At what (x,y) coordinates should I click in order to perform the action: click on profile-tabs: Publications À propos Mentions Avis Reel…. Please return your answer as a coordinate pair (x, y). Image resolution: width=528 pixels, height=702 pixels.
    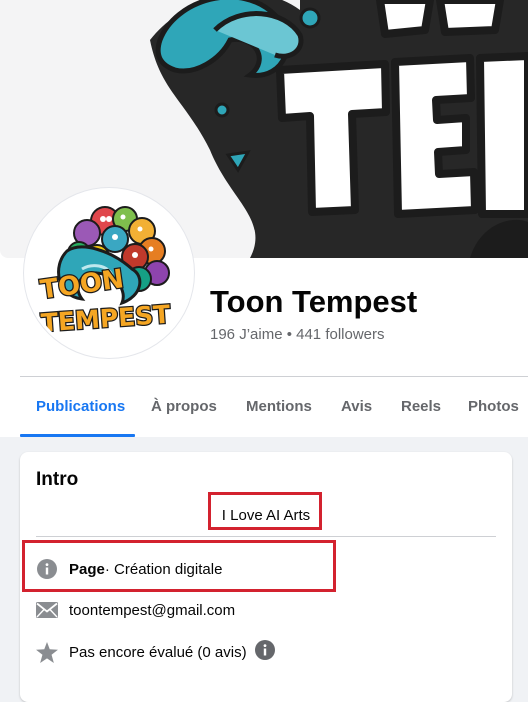
    Looking at the image, I should click on (274, 407).